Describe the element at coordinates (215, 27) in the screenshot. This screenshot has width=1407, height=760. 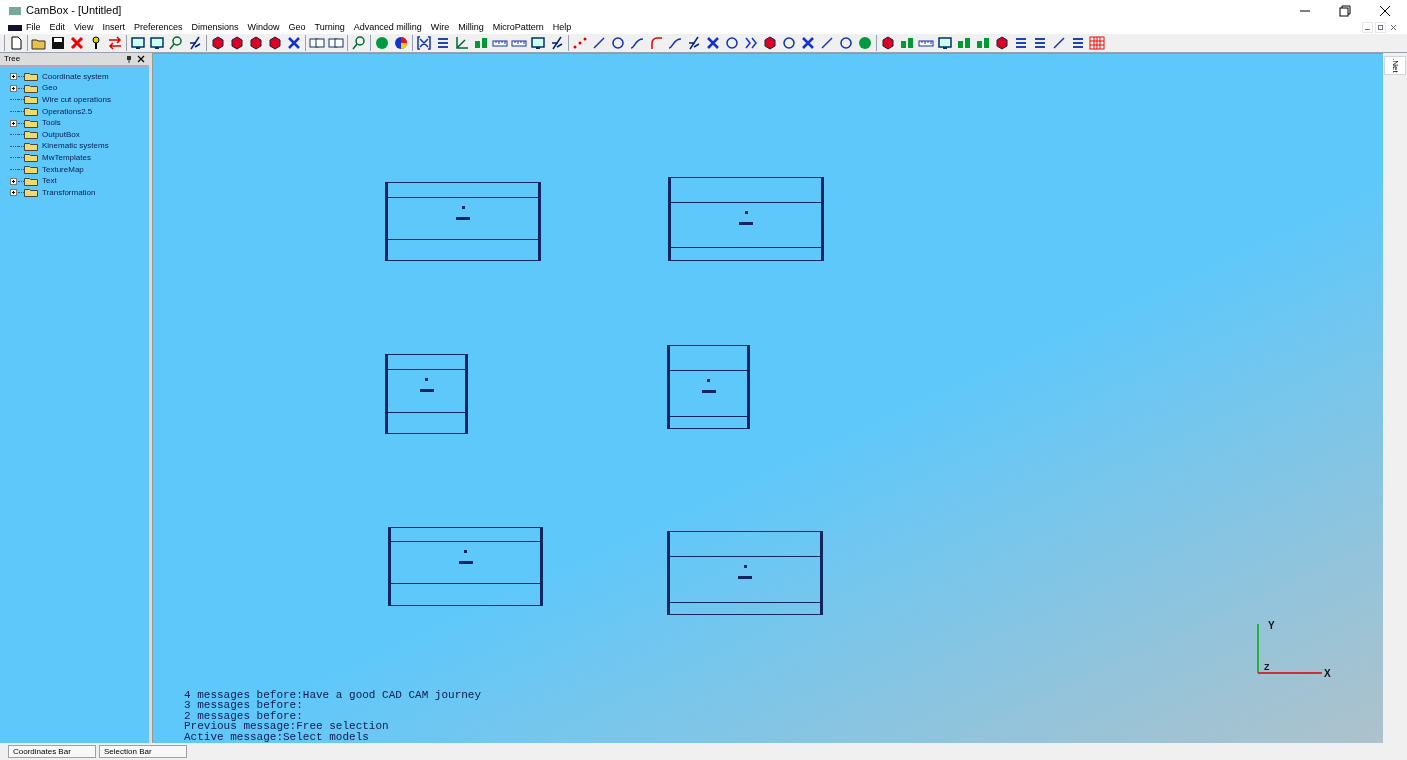
I see `menu-item: Dimensions` at that location.